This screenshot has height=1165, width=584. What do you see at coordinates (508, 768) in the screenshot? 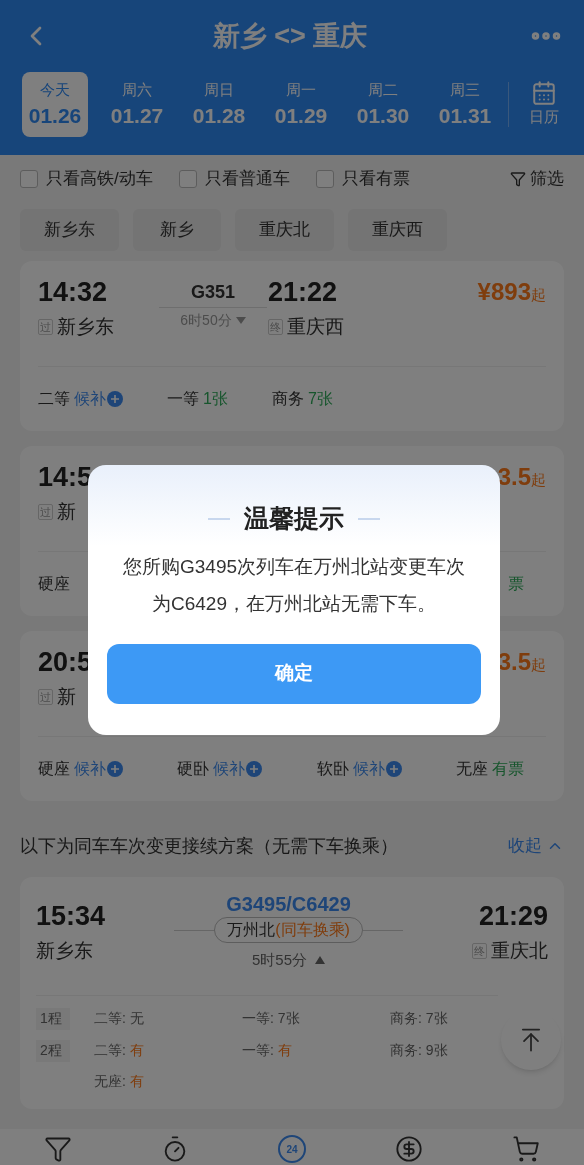
I see `seat-status: 有票` at bounding box center [508, 768].